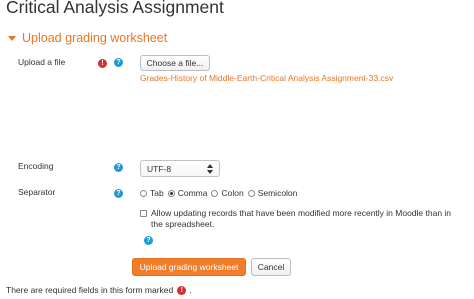 The width and height of the screenshot is (474, 299). Describe the element at coordinates (215, 193) in the screenshot. I see `radio-colon` at that location.